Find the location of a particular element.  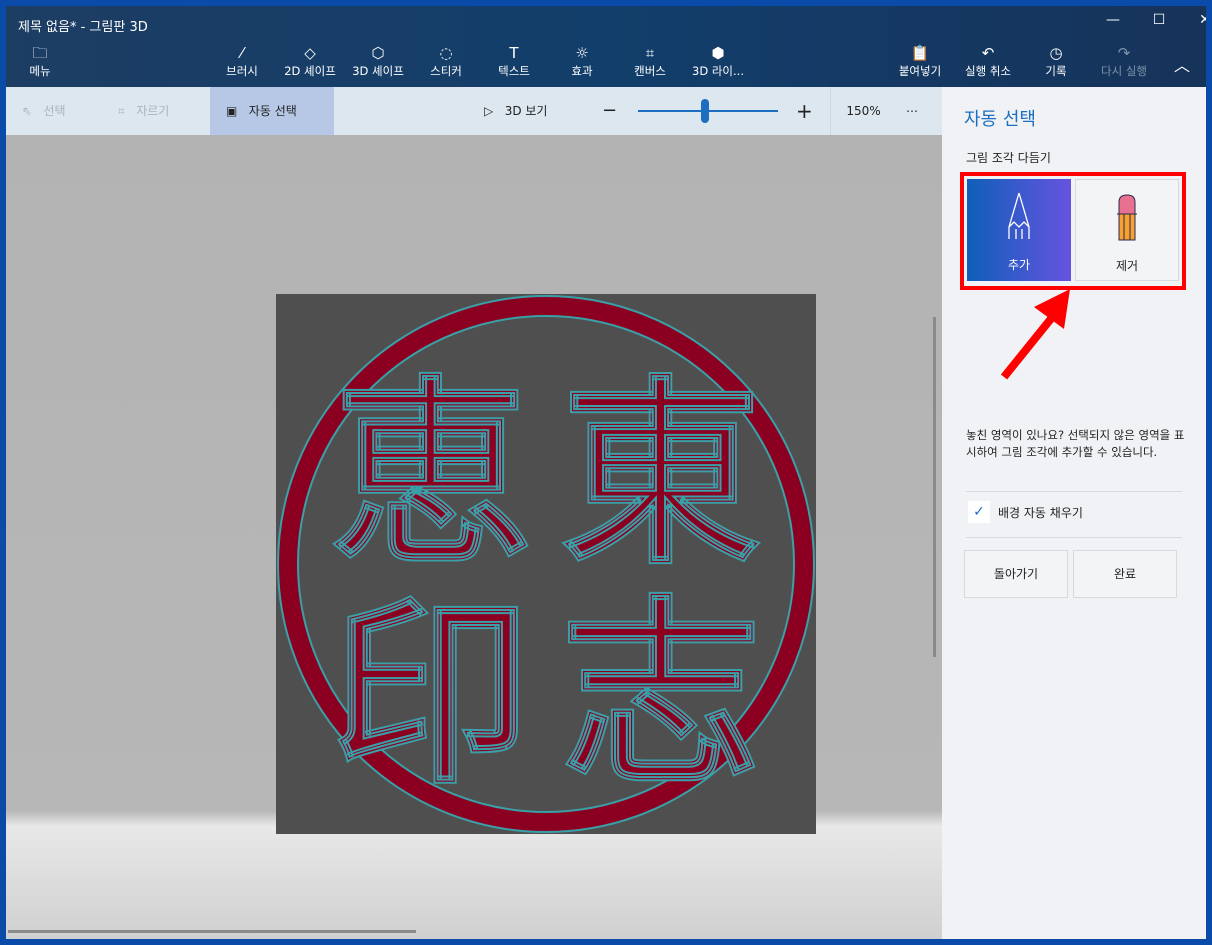

effects-tool: ☼ 효과 is located at coordinates (581, 61).